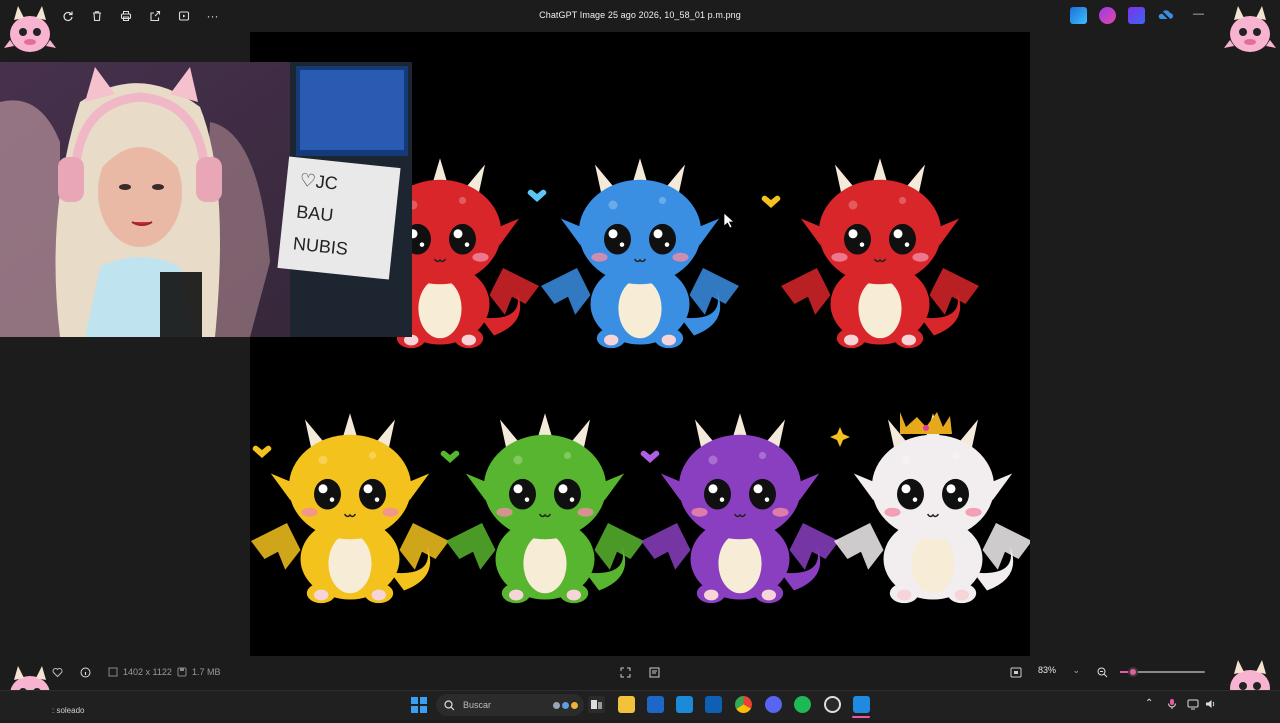  Describe the element at coordinates (626, 704) in the screenshot. I see `file-explorer-icon` at that location.